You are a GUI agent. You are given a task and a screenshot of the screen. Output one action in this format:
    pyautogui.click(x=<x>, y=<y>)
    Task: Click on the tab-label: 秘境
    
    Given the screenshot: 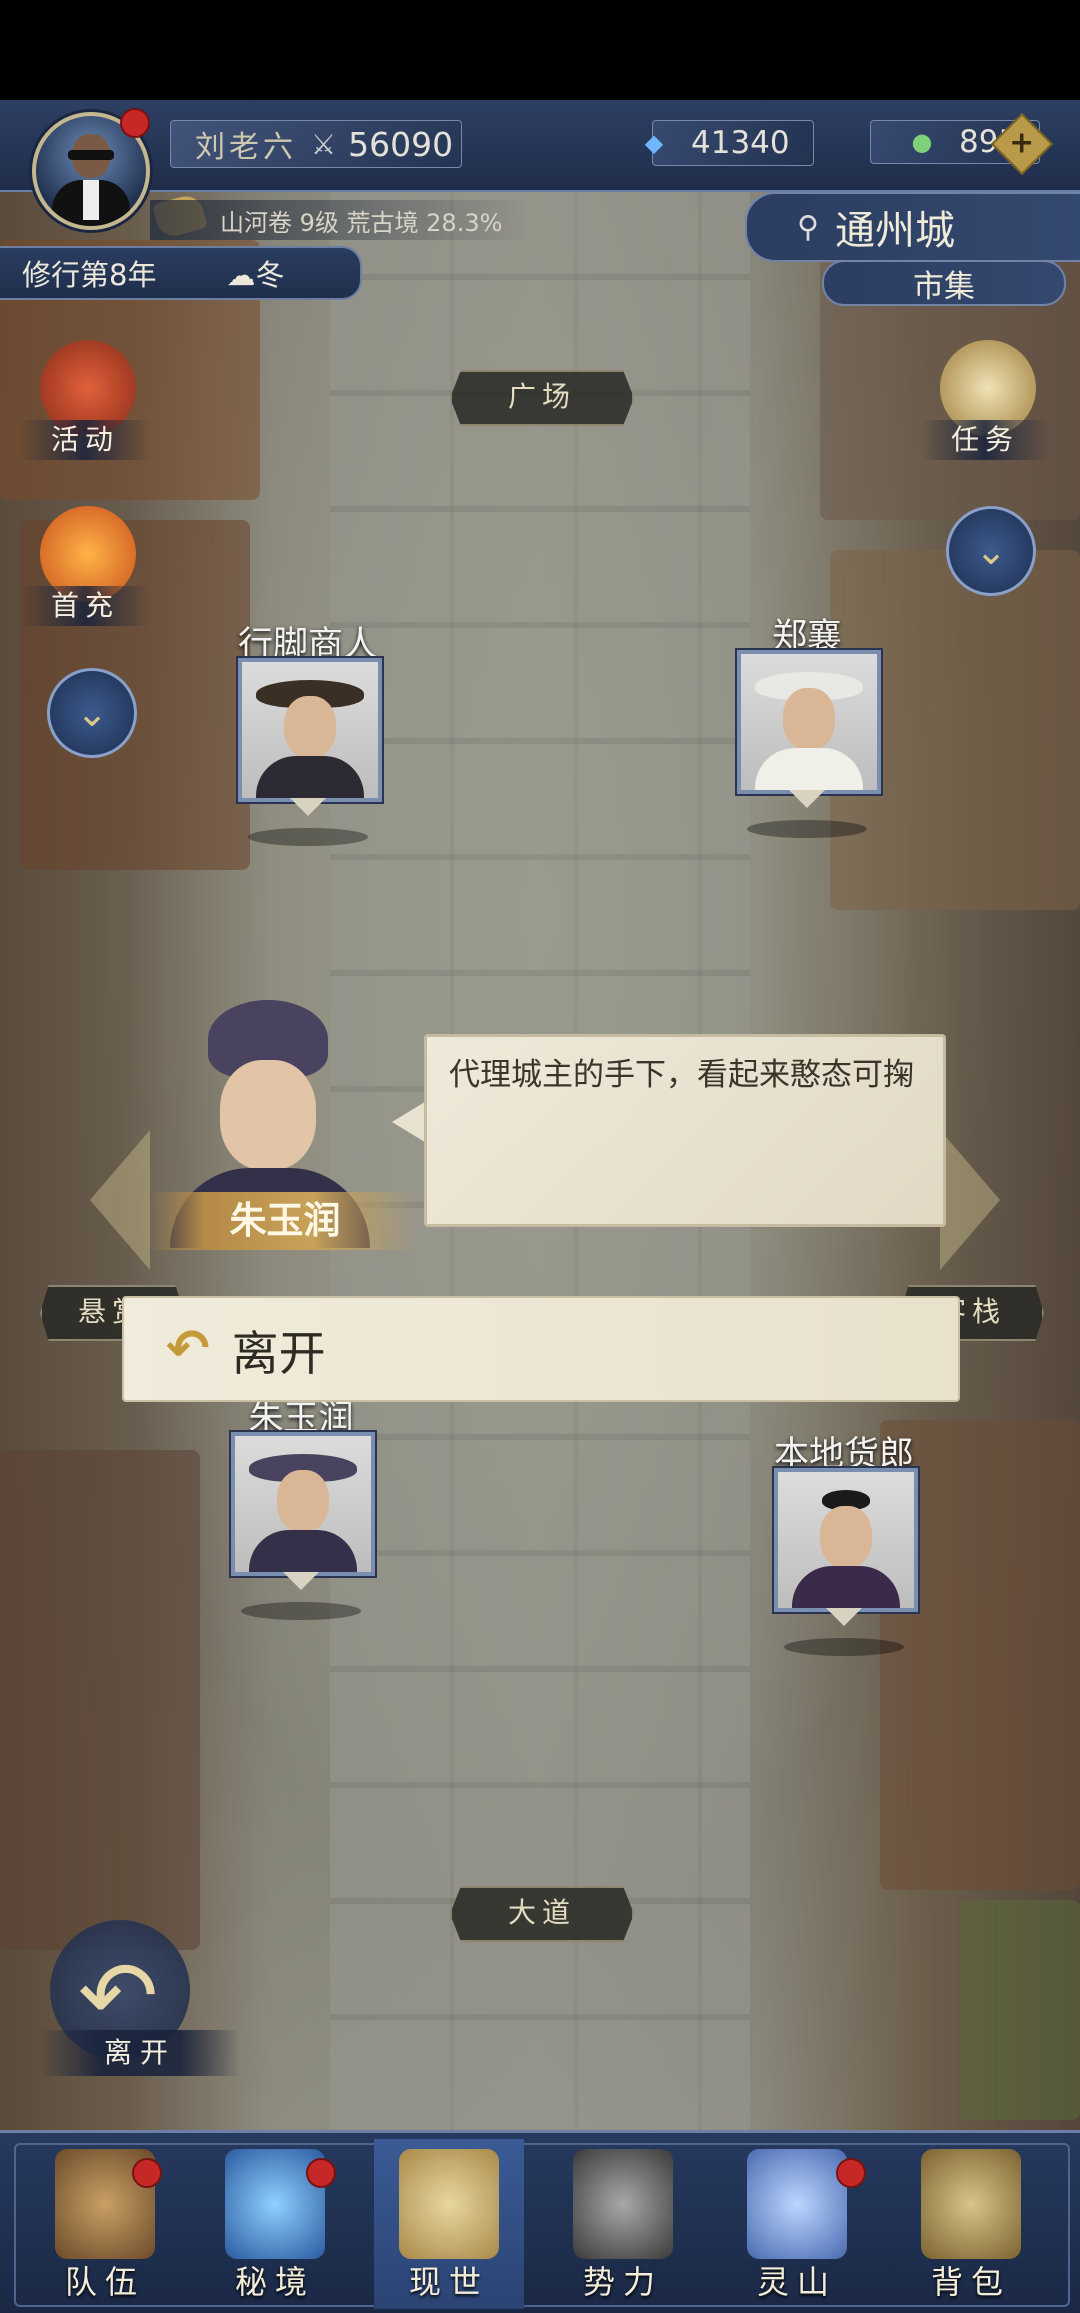 What is the action you would take?
    pyautogui.click(x=274, y=2282)
    